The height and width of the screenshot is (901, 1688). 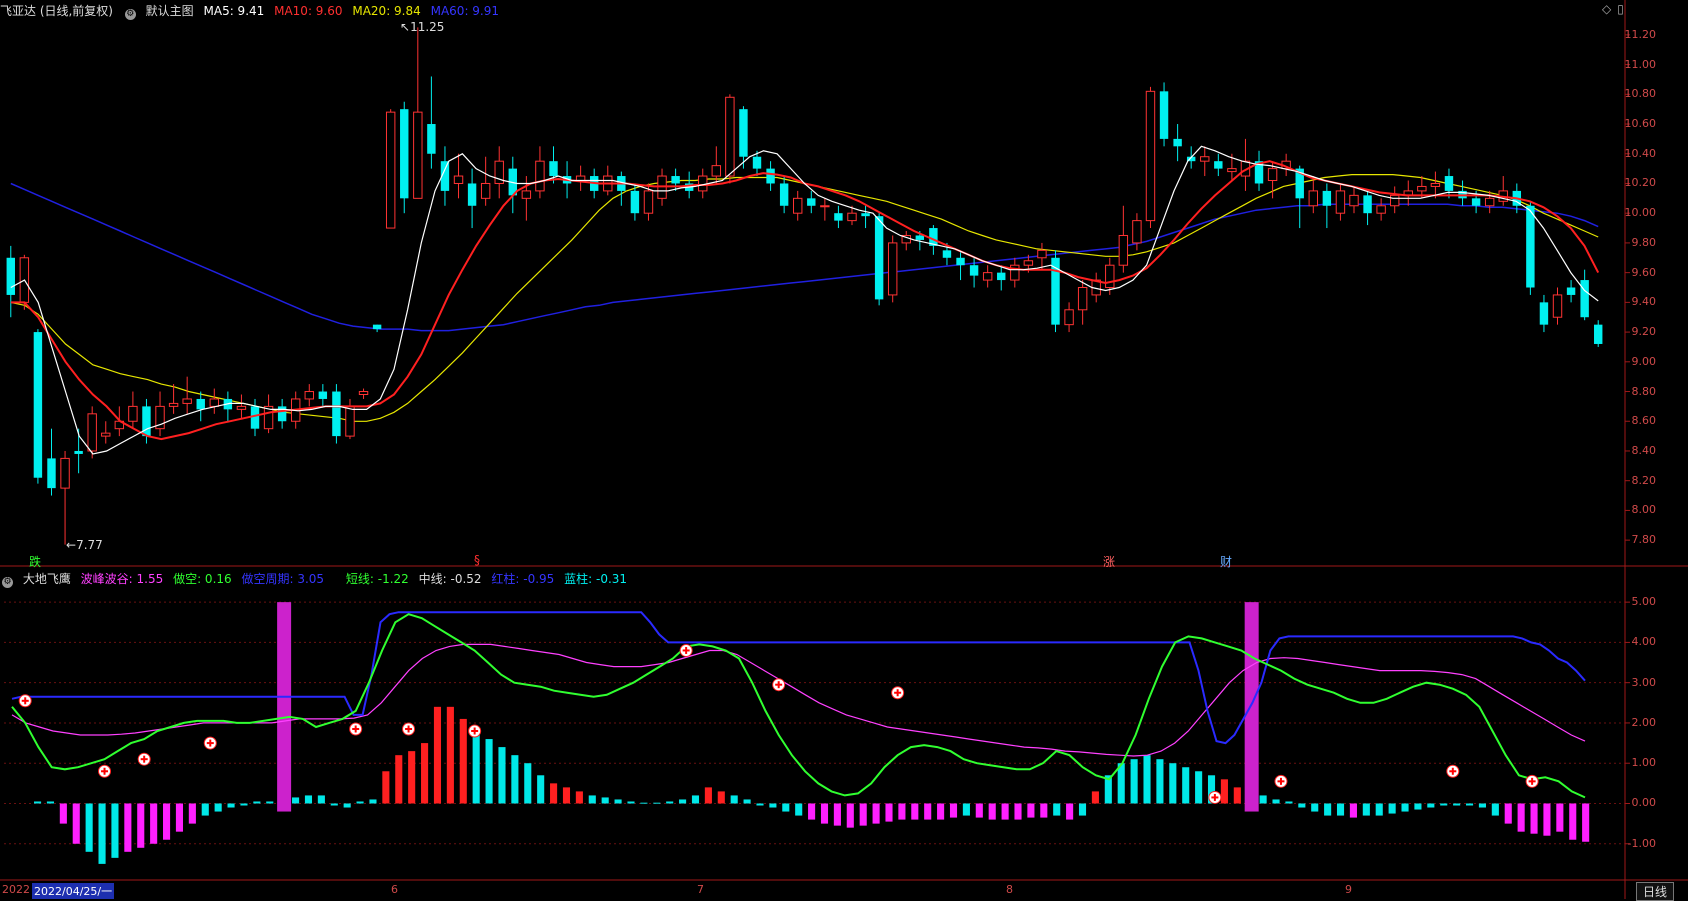 What do you see at coordinates (7, 582) in the screenshot?
I see `indicator-settings-icon: ⚙` at bounding box center [7, 582].